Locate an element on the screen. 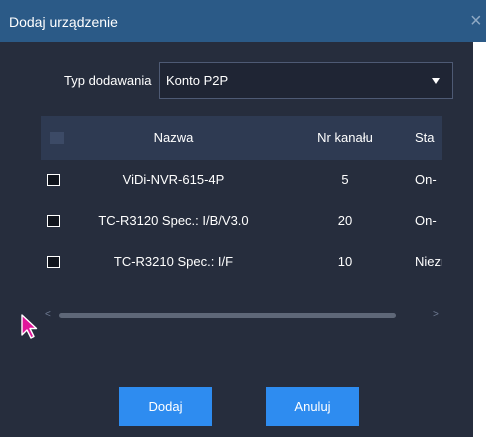 The width and height of the screenshot is (486, 437). scrollbar-thumb is located at coordinates (227, 315).